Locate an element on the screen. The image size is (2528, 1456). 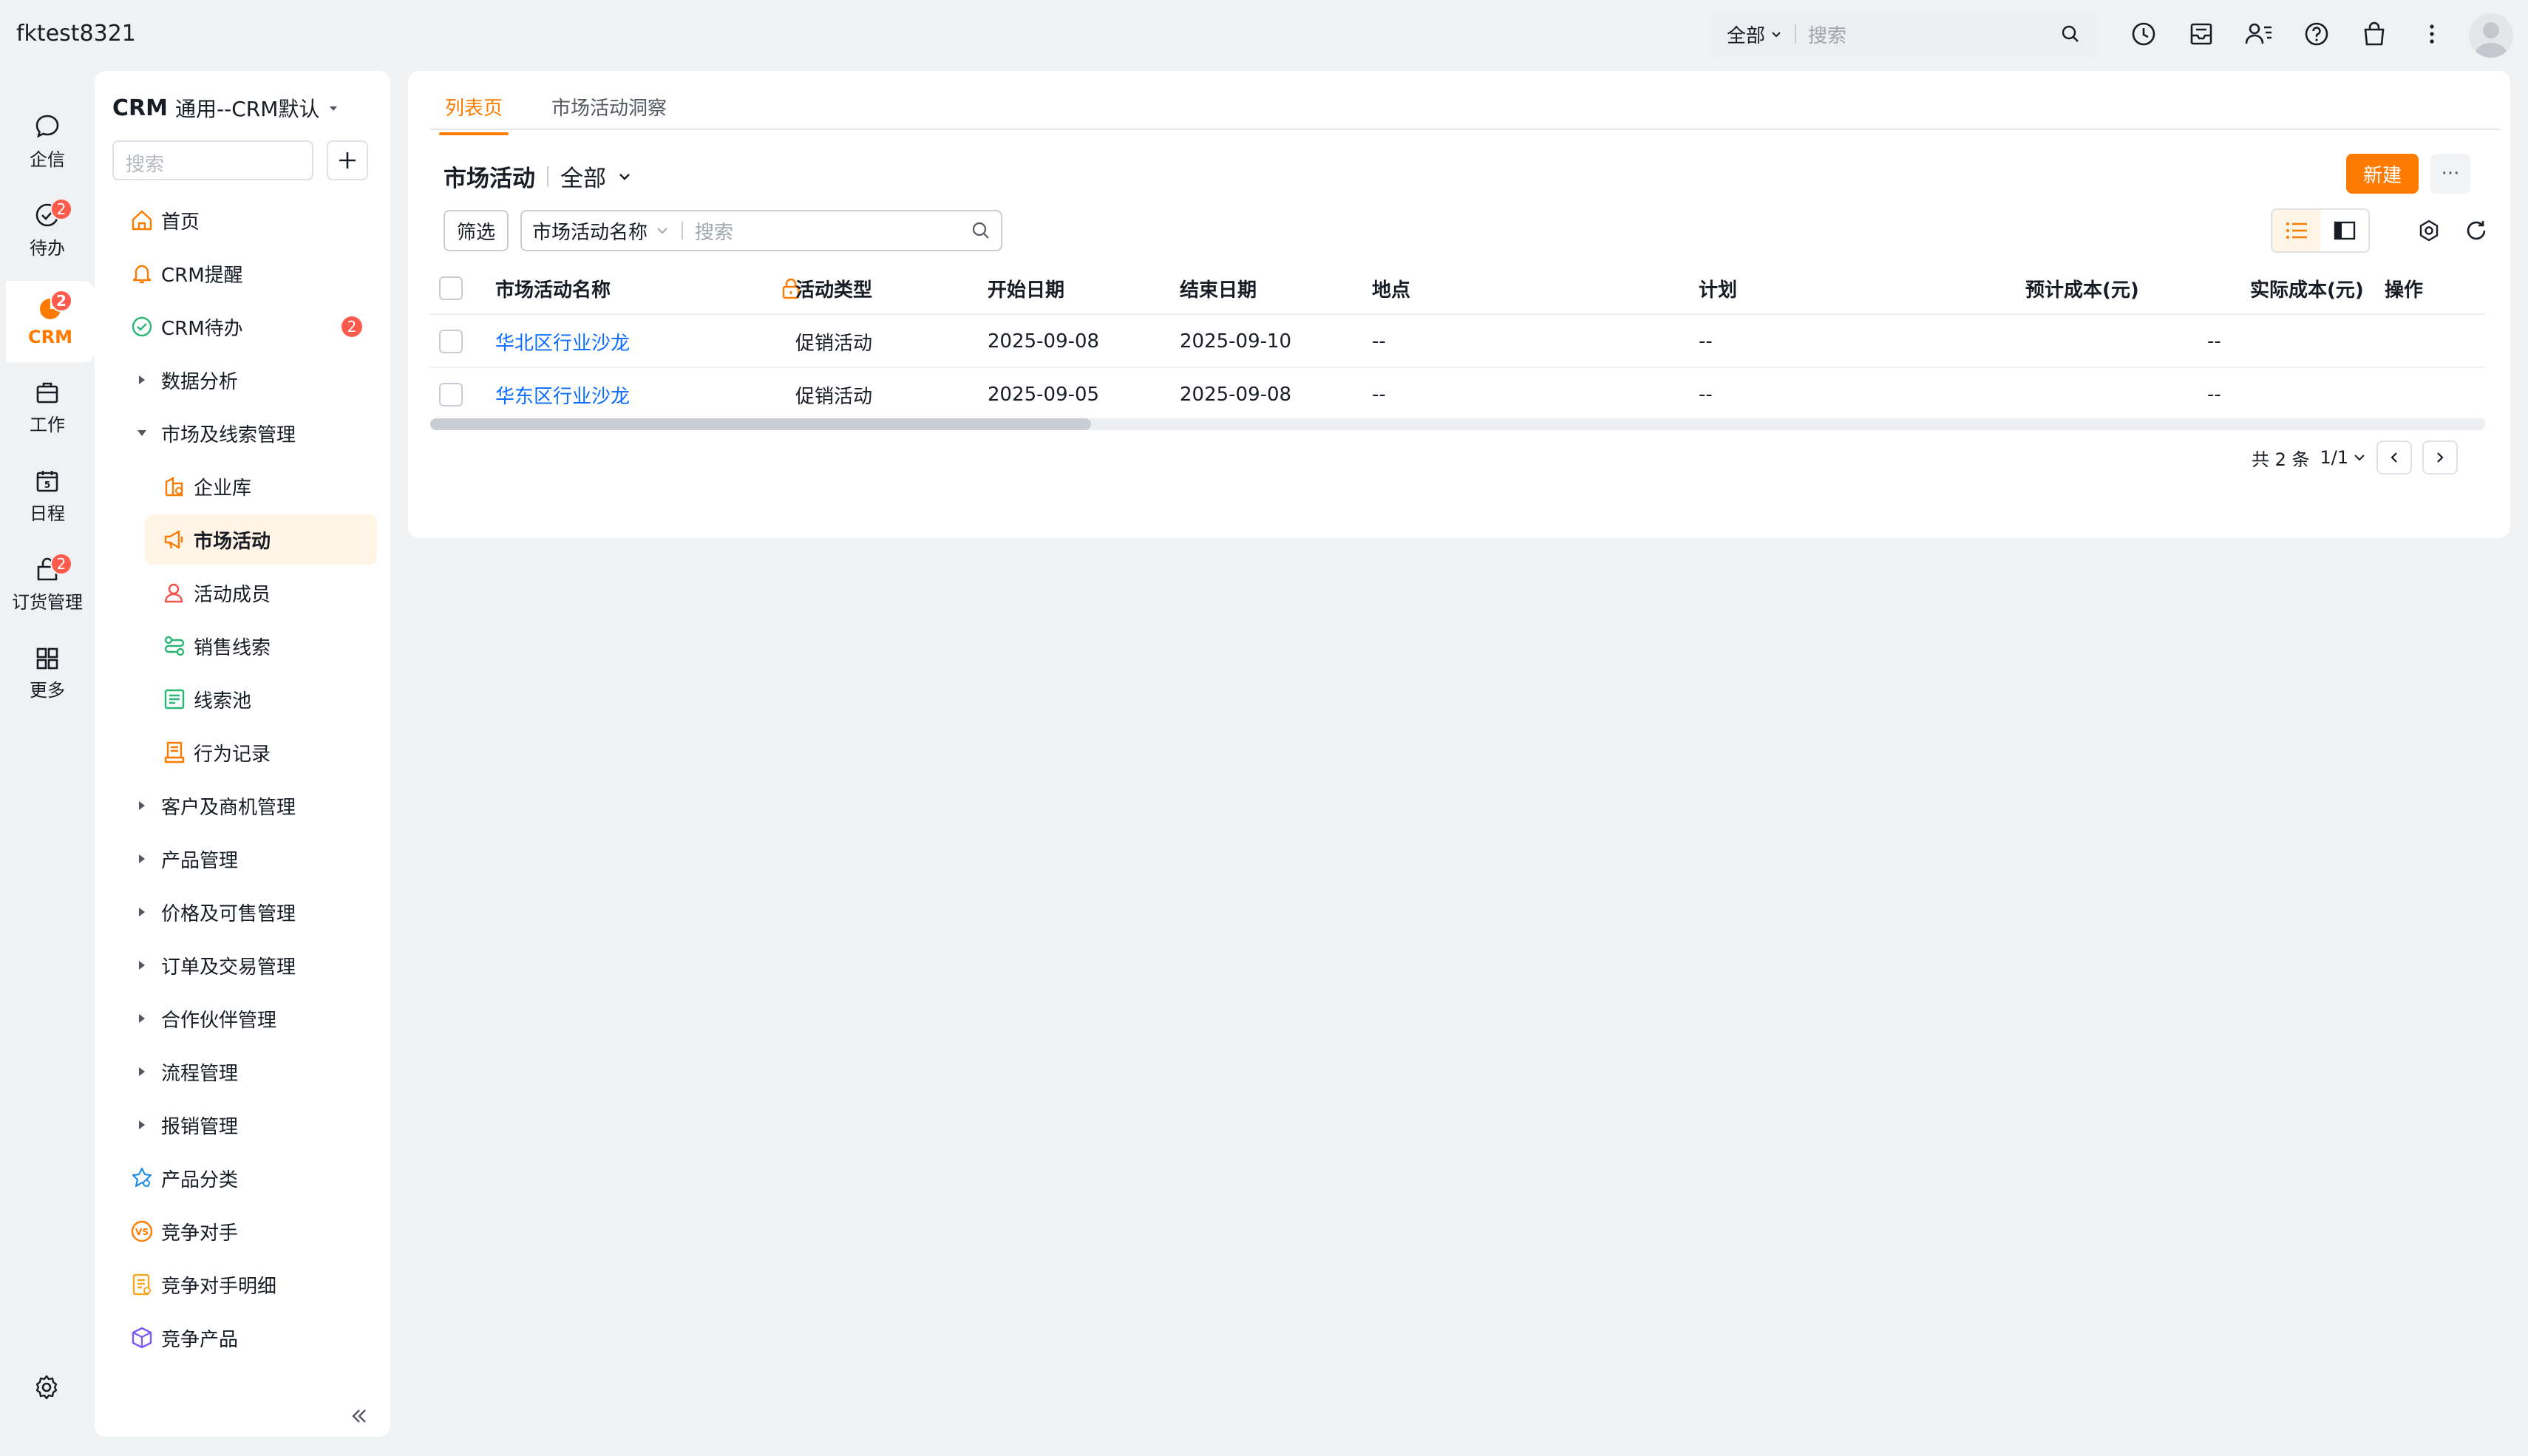
nav-item-label: 线索池 is located at coordinates (223, 701).